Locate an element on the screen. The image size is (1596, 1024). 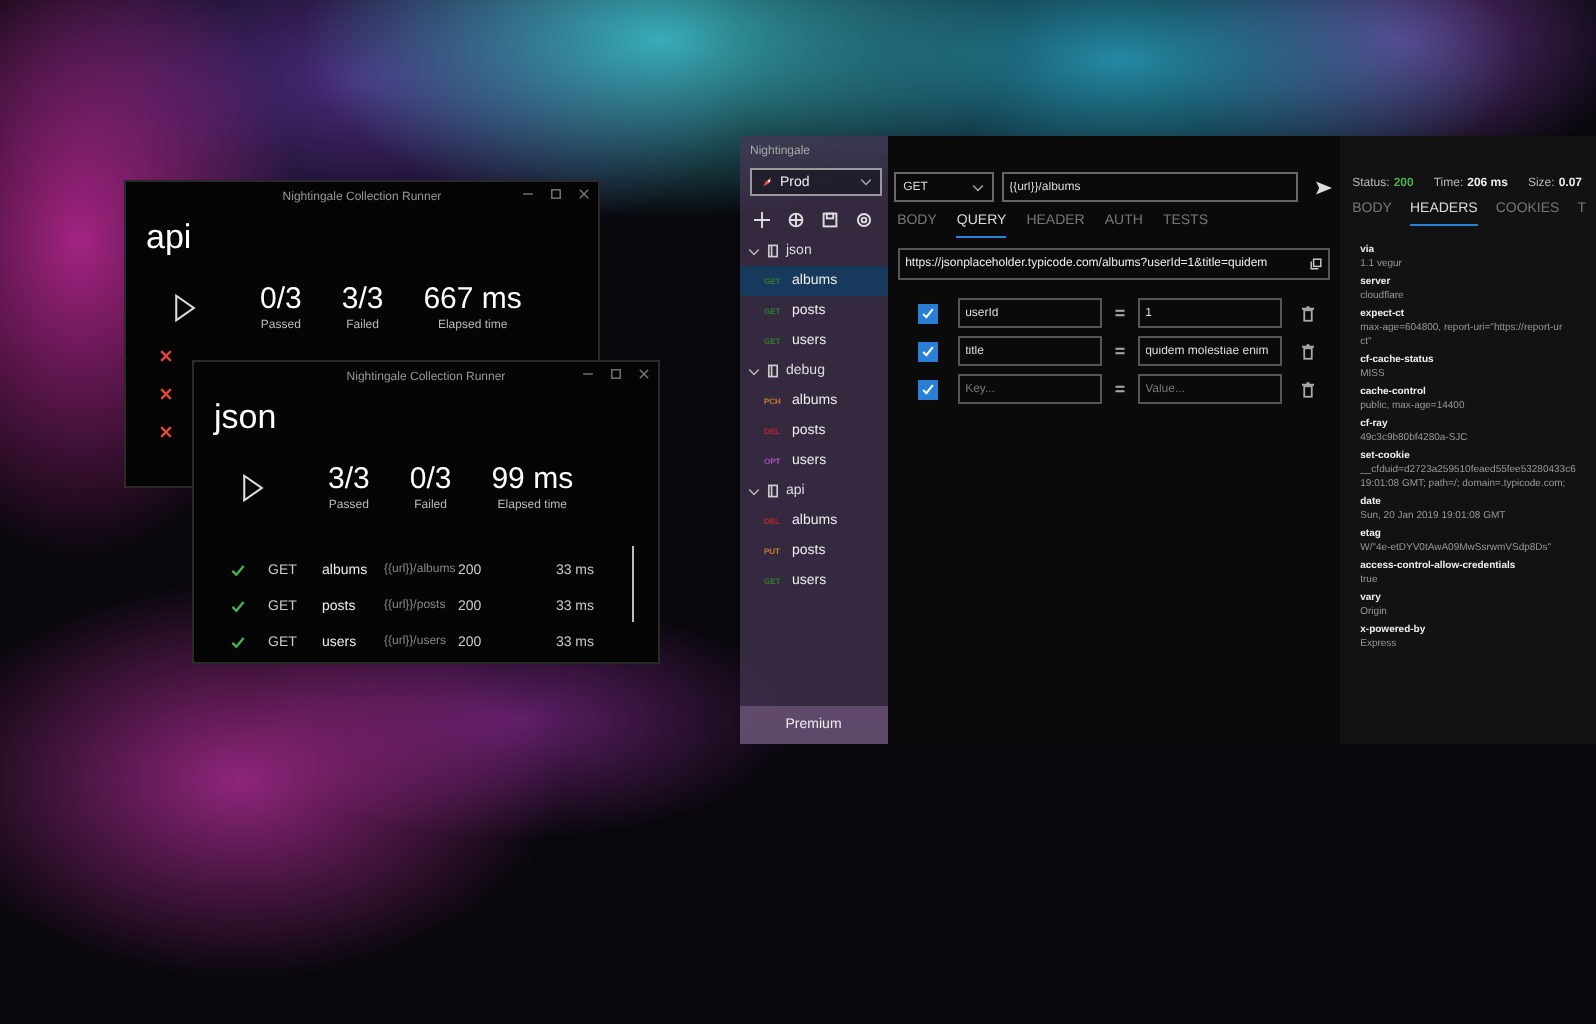
save-icon is located at coordinates (830, 220).